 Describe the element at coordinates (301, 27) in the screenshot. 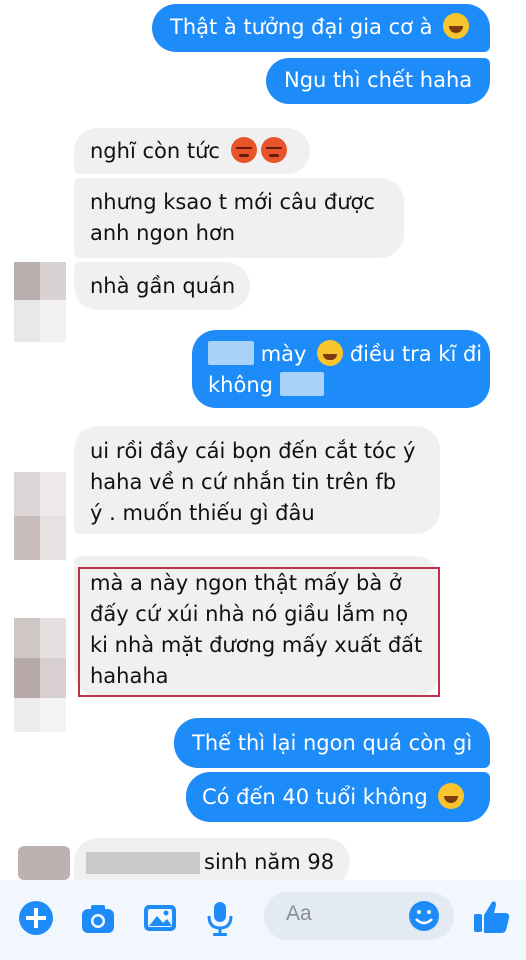

I see `message-text: Thật à tưởng đại gia cơ à` at that location.